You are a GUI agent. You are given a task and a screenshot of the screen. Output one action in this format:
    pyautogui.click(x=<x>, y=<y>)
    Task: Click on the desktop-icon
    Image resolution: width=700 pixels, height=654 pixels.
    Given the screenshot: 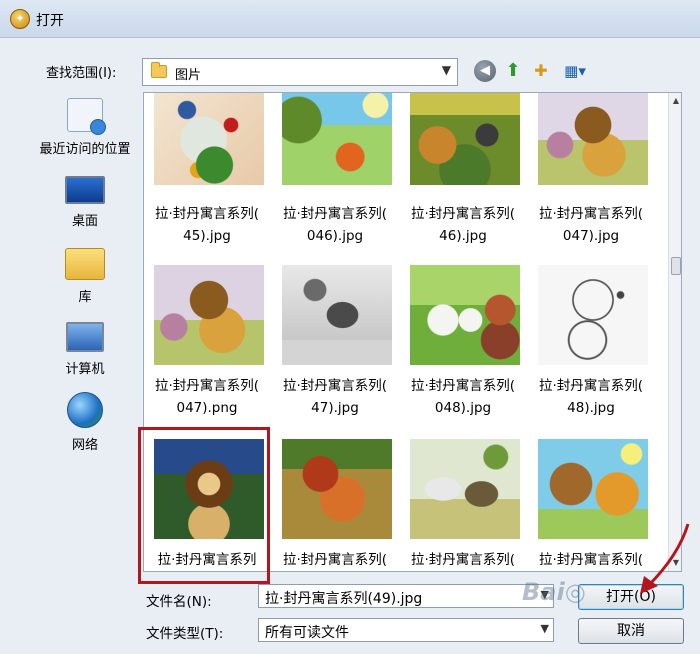 What is the action you would take?
    pyautogui.click(x=85, y=190)
    